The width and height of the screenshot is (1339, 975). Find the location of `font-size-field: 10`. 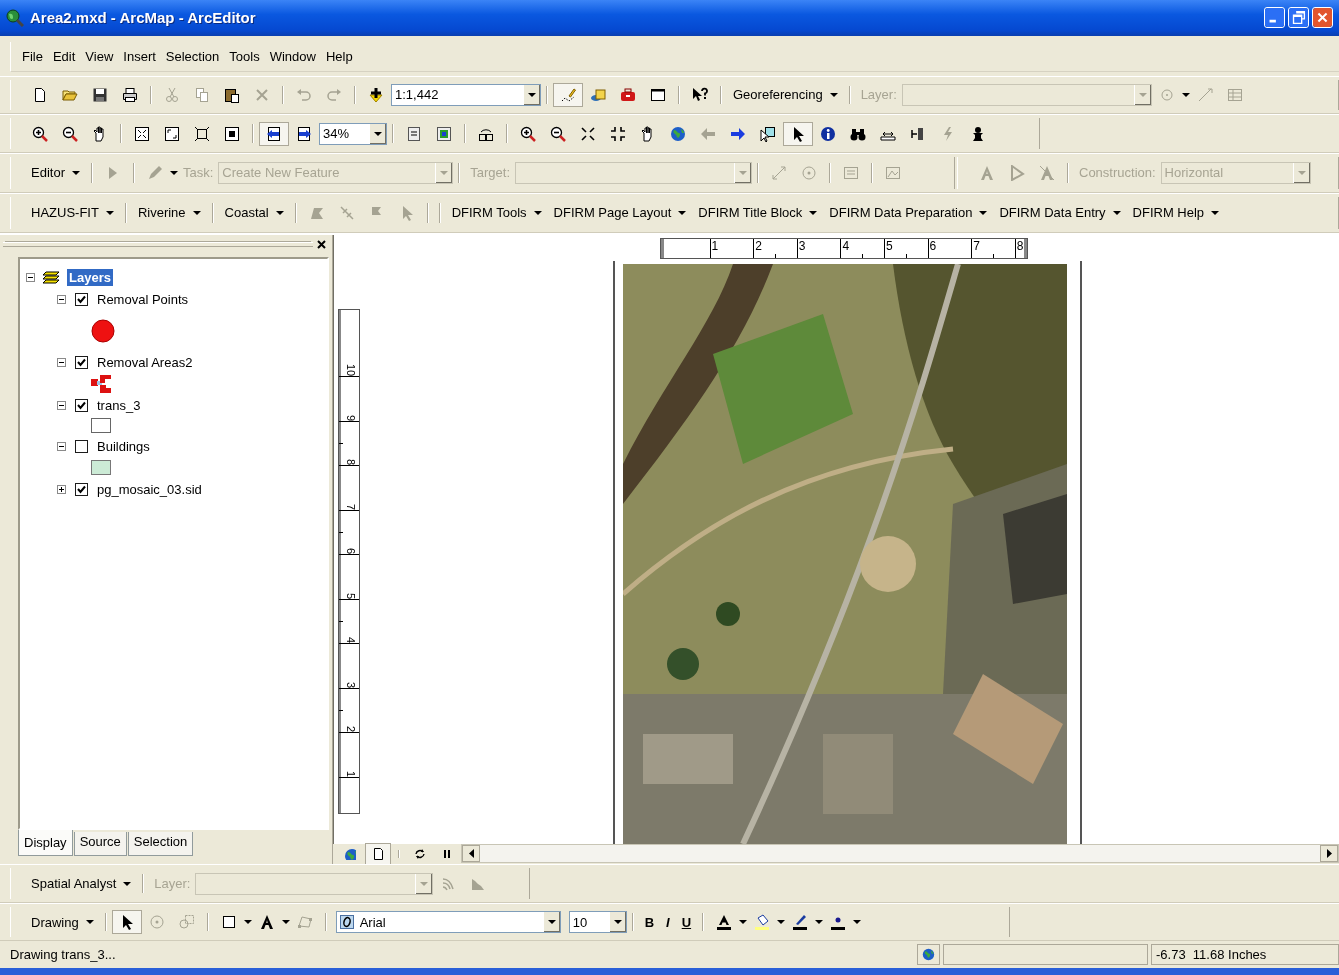

font-size-field: 10 is located at coordinates (597, 922).